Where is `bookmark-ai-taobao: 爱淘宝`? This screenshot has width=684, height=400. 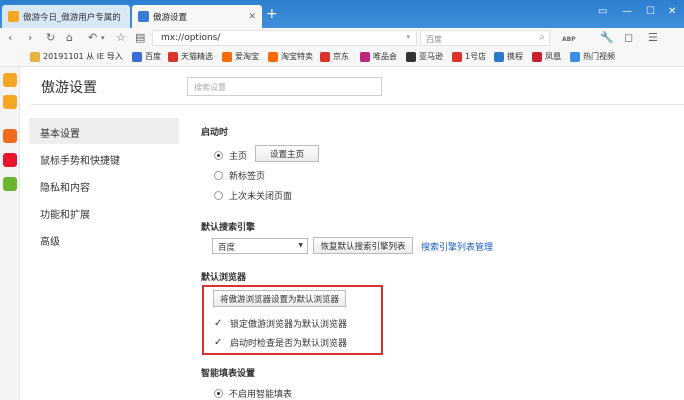 bookmark-ai-taobao: 爱淘宝 is located at coordinates (240, 56).